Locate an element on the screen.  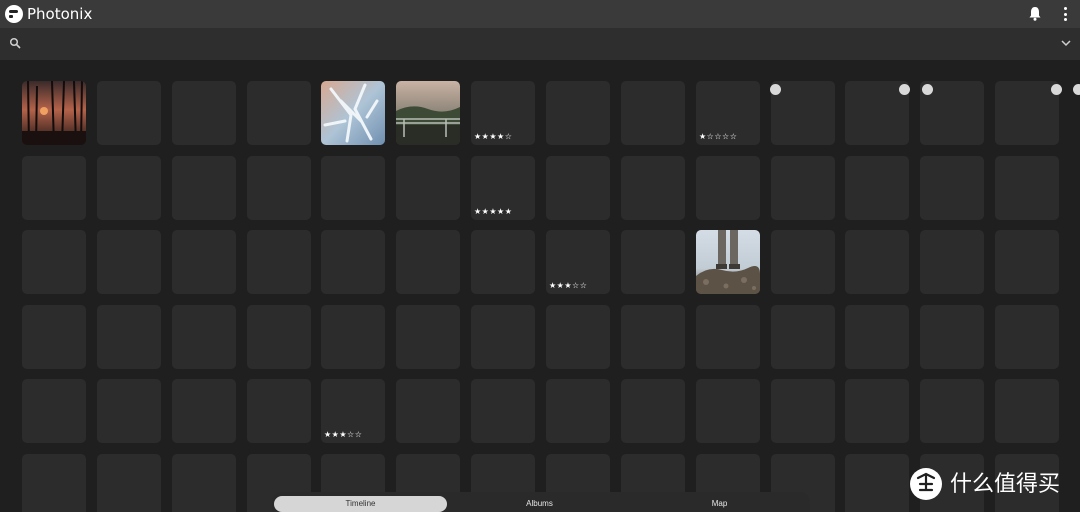
chevron-down-icon is located at coordinates (1066, 43).